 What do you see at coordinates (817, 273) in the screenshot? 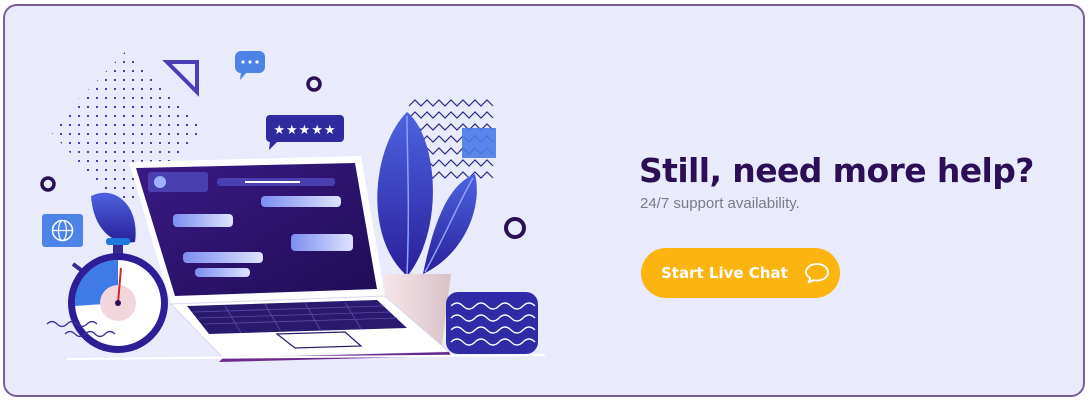
I see `chat-bubble-icon` at bounding box center [817, 273].